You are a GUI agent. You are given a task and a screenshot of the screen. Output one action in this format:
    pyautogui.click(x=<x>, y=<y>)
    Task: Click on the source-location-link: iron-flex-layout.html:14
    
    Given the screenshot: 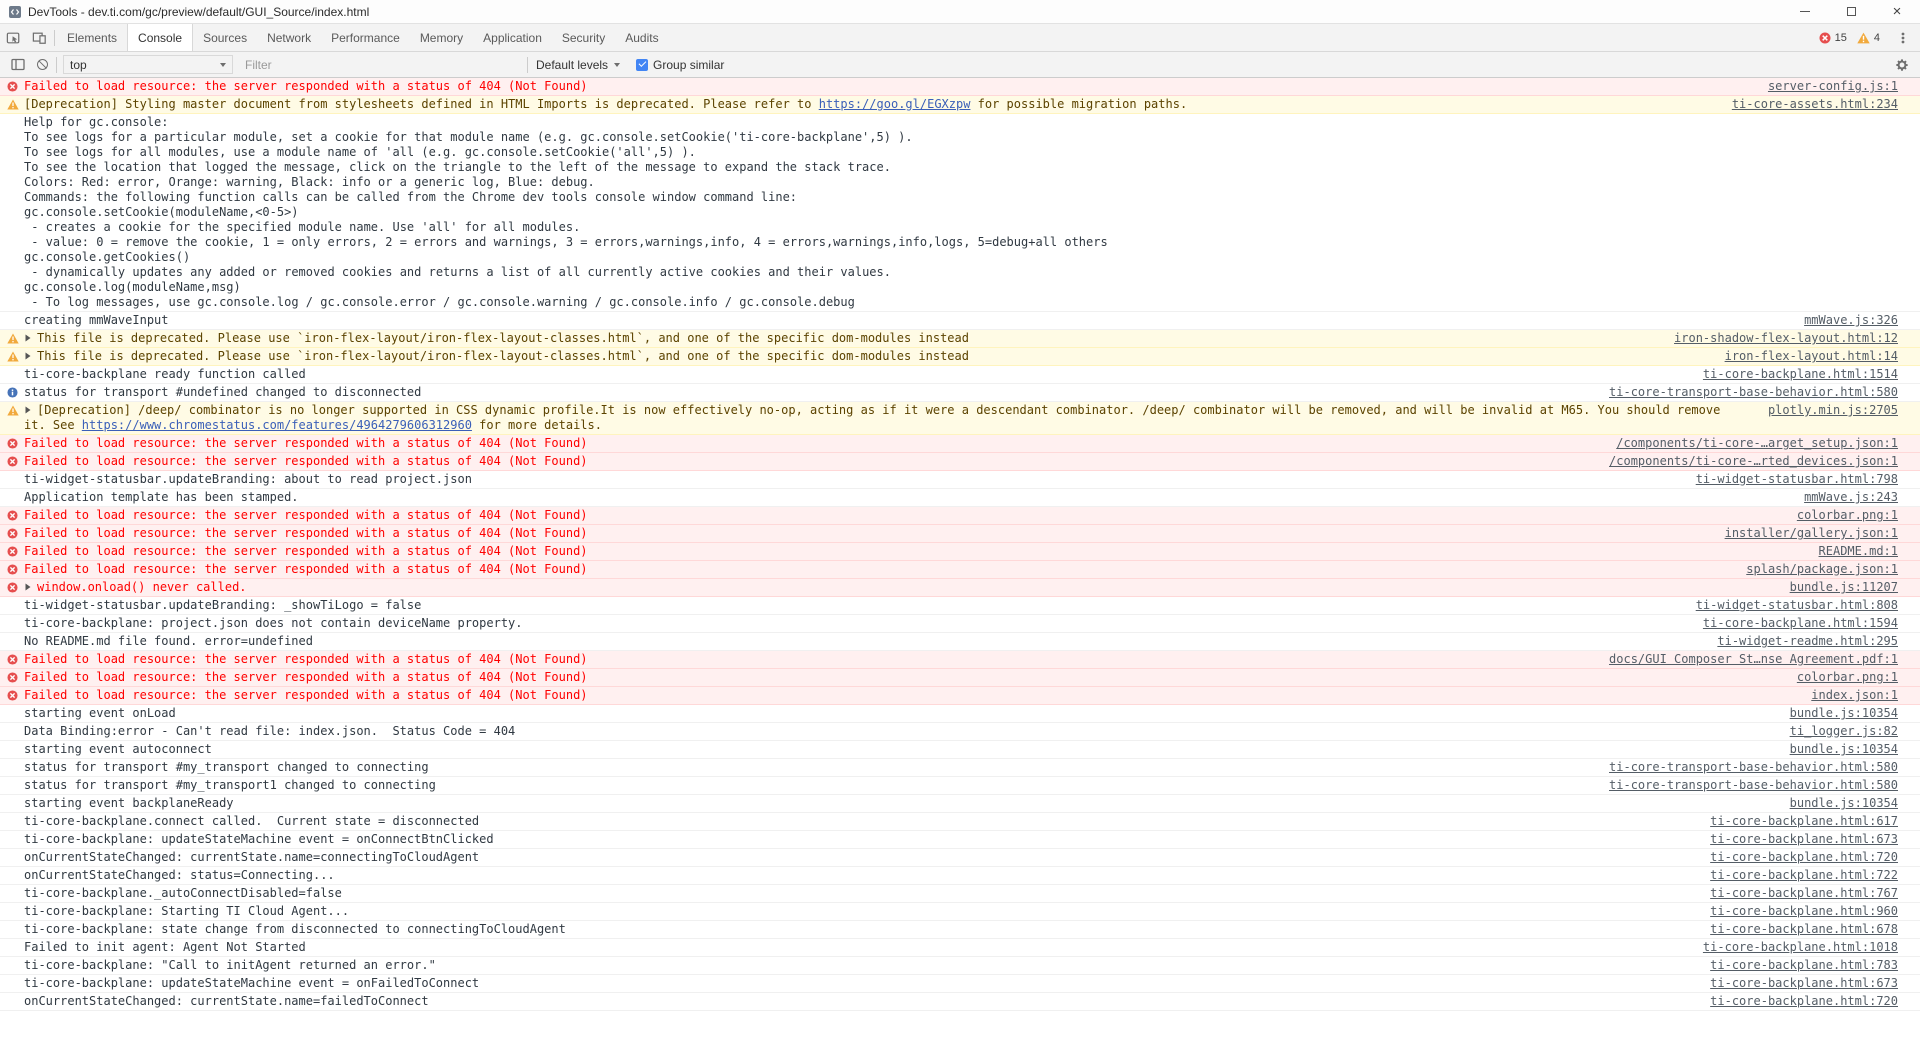 What is the action you would take?
    pyautogui.click(x=1811, y=356)
    